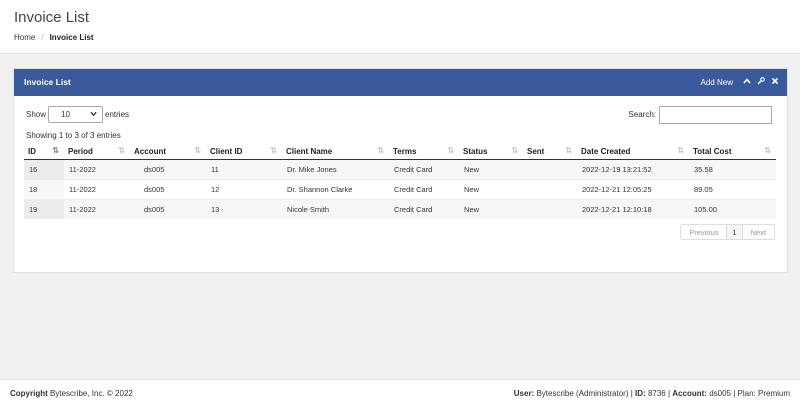 The width and height of the screenshot is (800, 402). I want to click on breadcrumb-current: Invoice List, so click(71, 37).